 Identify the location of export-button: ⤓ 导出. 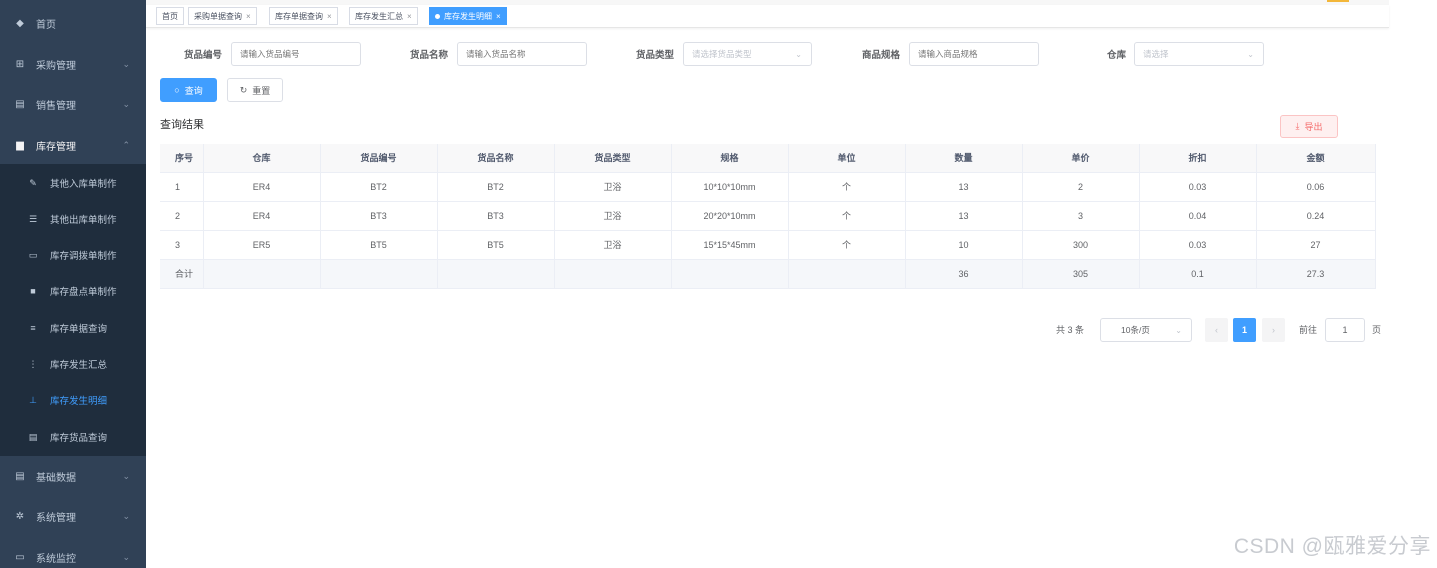
(1309, 126).